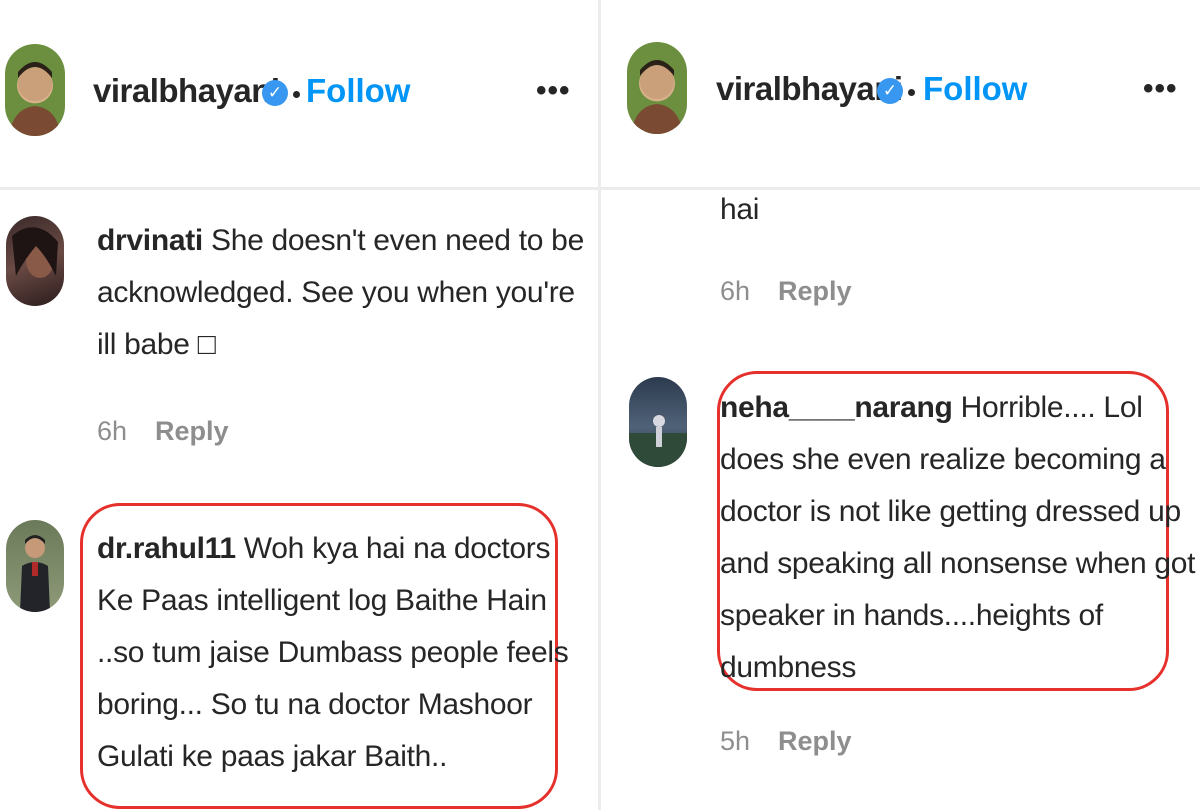 This screenshot has height=810, width=1200. Describe the element at coordinates (272, 756) in the screenshot. I see `comment-line: Gulati ke paas jakar Baith..` at that location.